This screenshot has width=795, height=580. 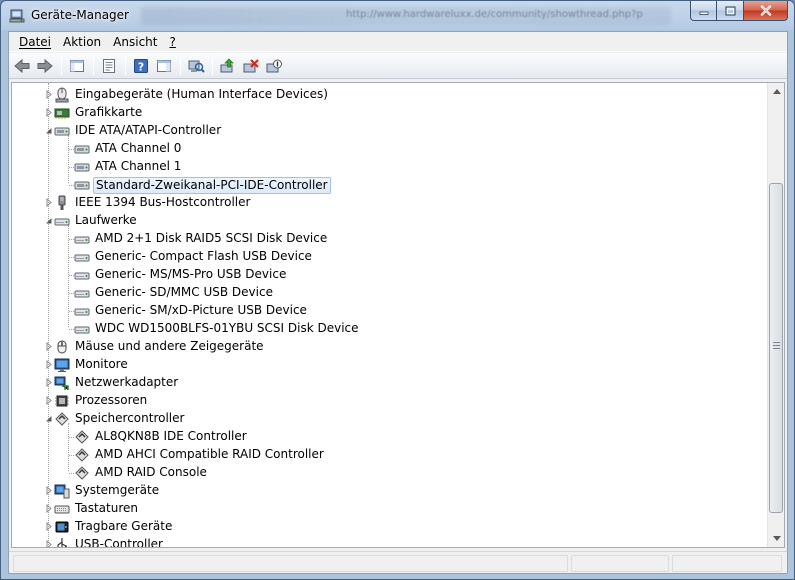 I want to click on tree-category: Laufwerke, so click(x=389, y=221).